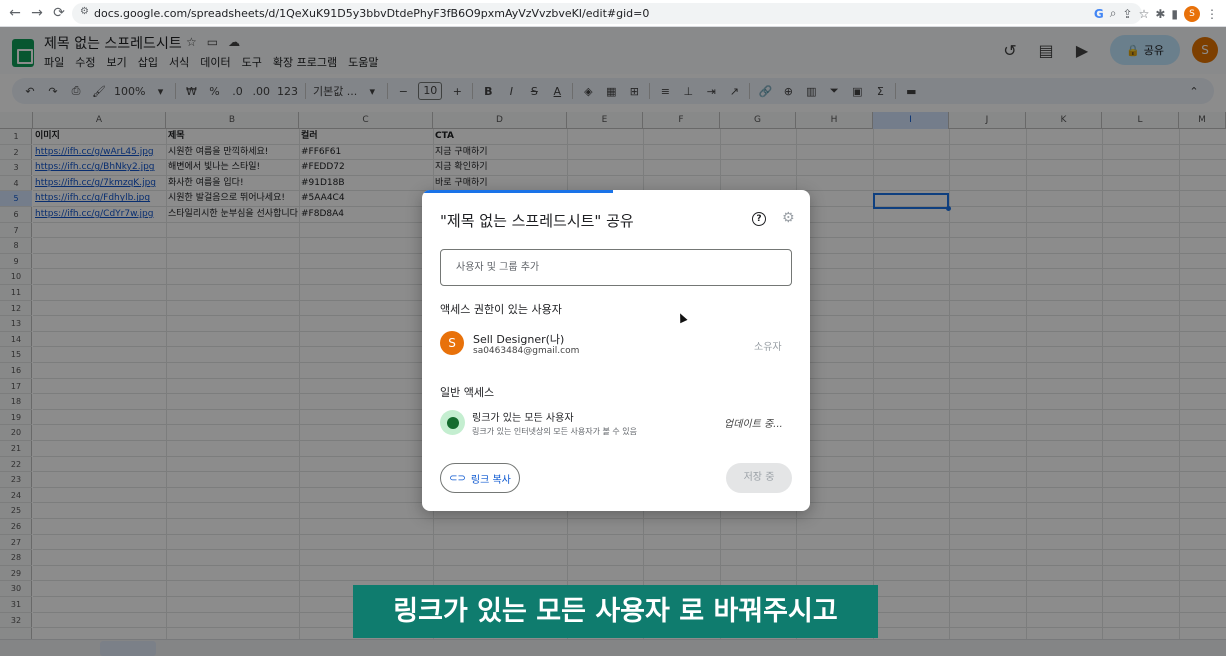  I want to click on access-section-heading: 액세스 권한이 있는 사용자, so click(501, 309).